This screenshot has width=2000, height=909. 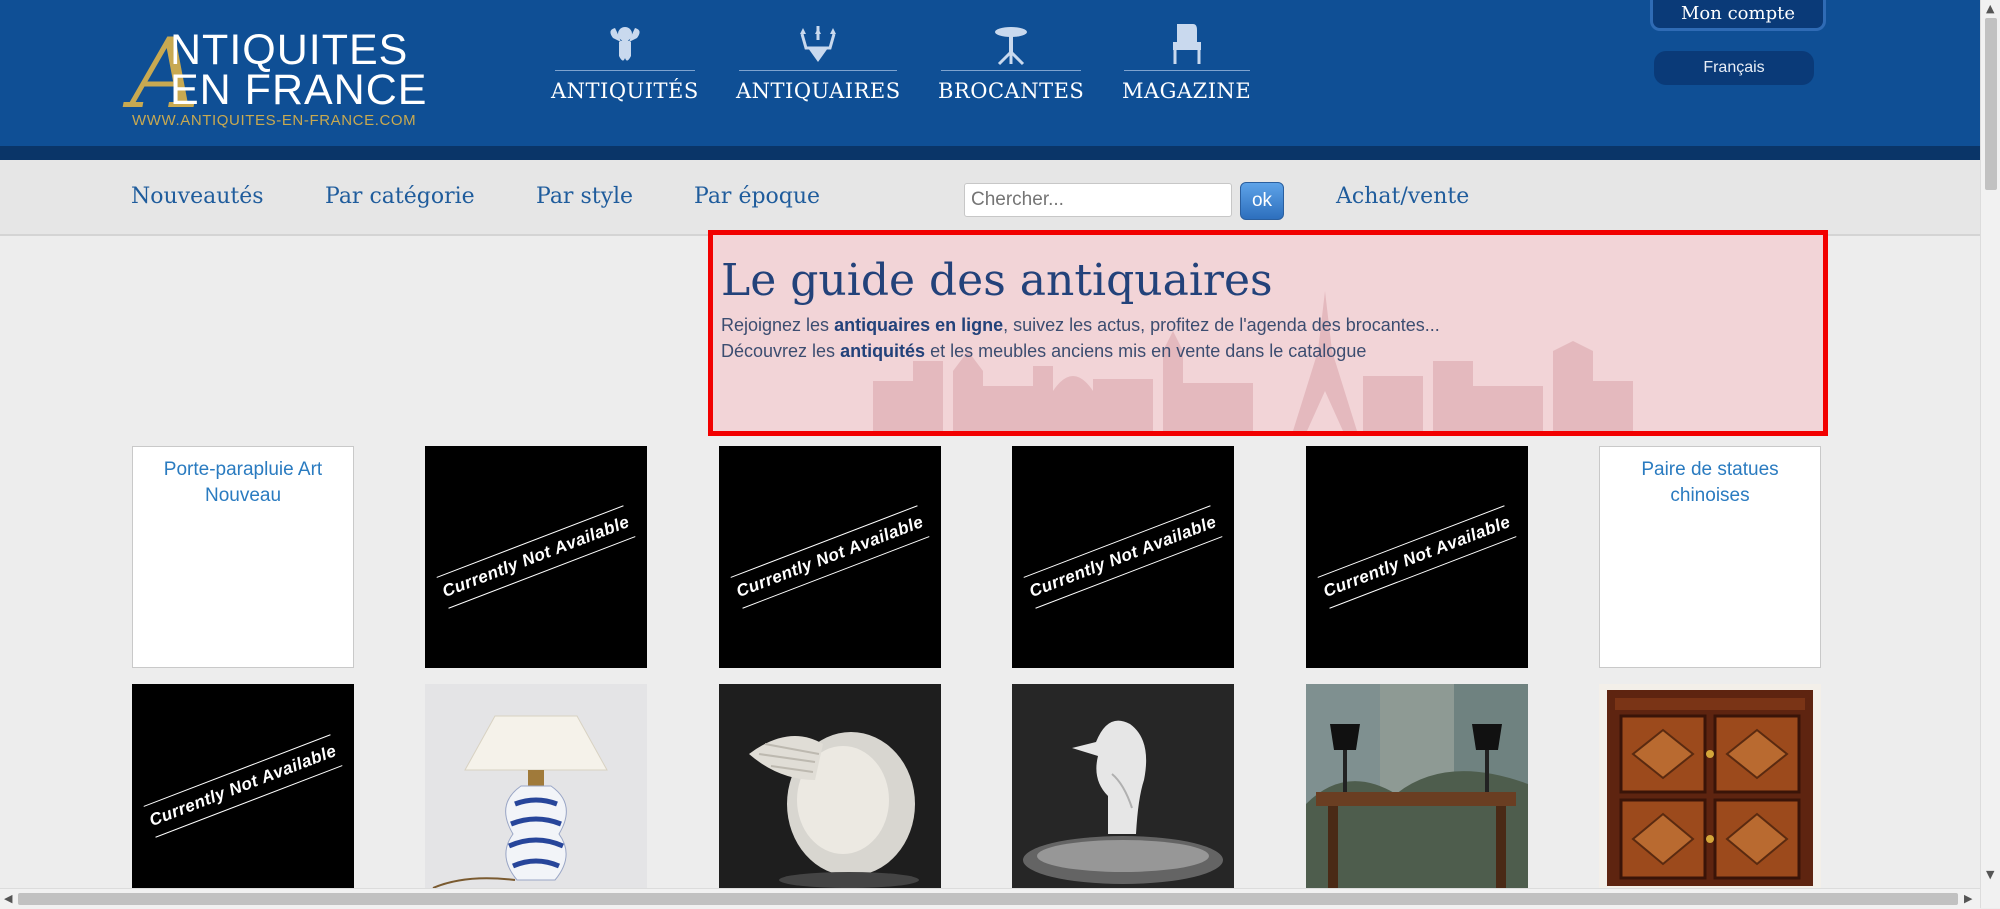 What do you see at coordinates (1990, 874) in the screenshot?
I see `scroll-down-icon: ▼` at bounding box center [1990, 874].